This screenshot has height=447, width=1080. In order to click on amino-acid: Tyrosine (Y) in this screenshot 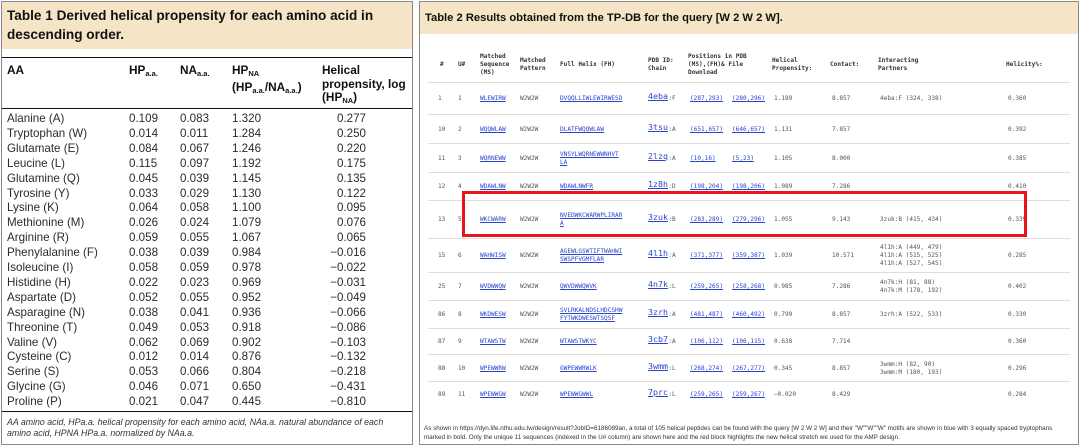, I will do `click(38, 193)`.